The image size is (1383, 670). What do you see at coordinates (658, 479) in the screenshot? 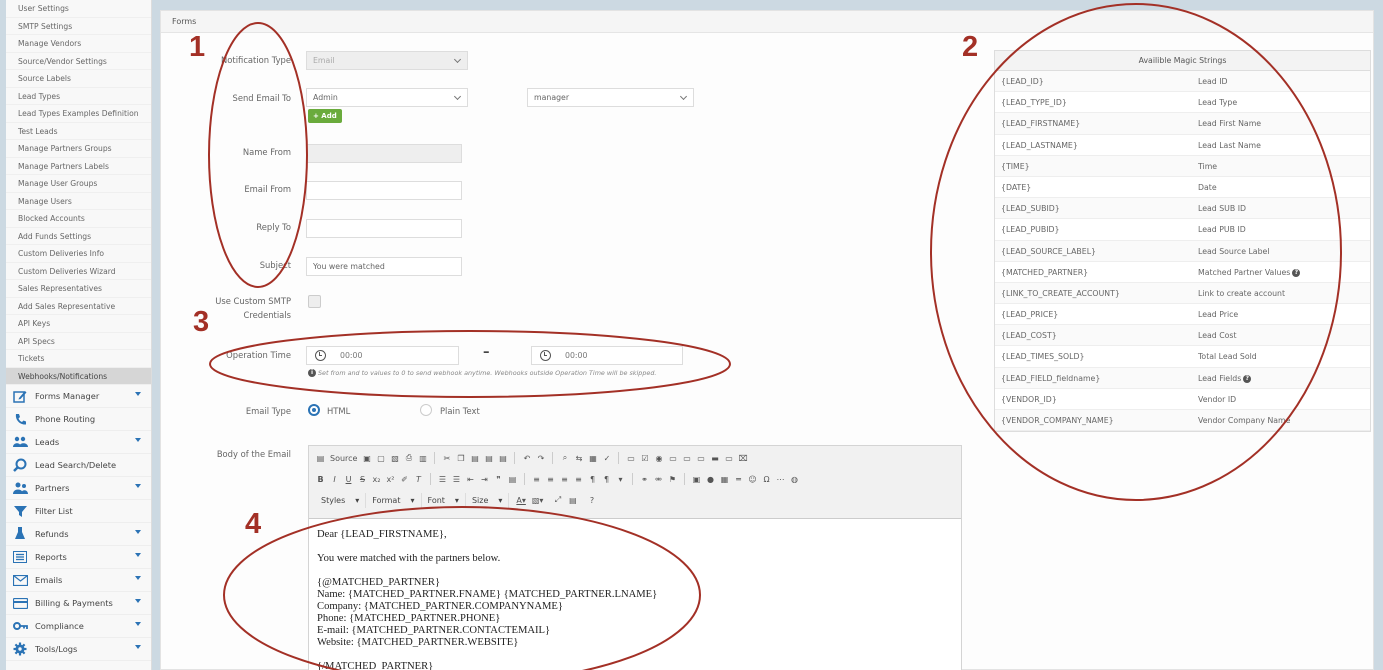
I see `unlink-icon: ⚮` at bounding box center [658, 479].